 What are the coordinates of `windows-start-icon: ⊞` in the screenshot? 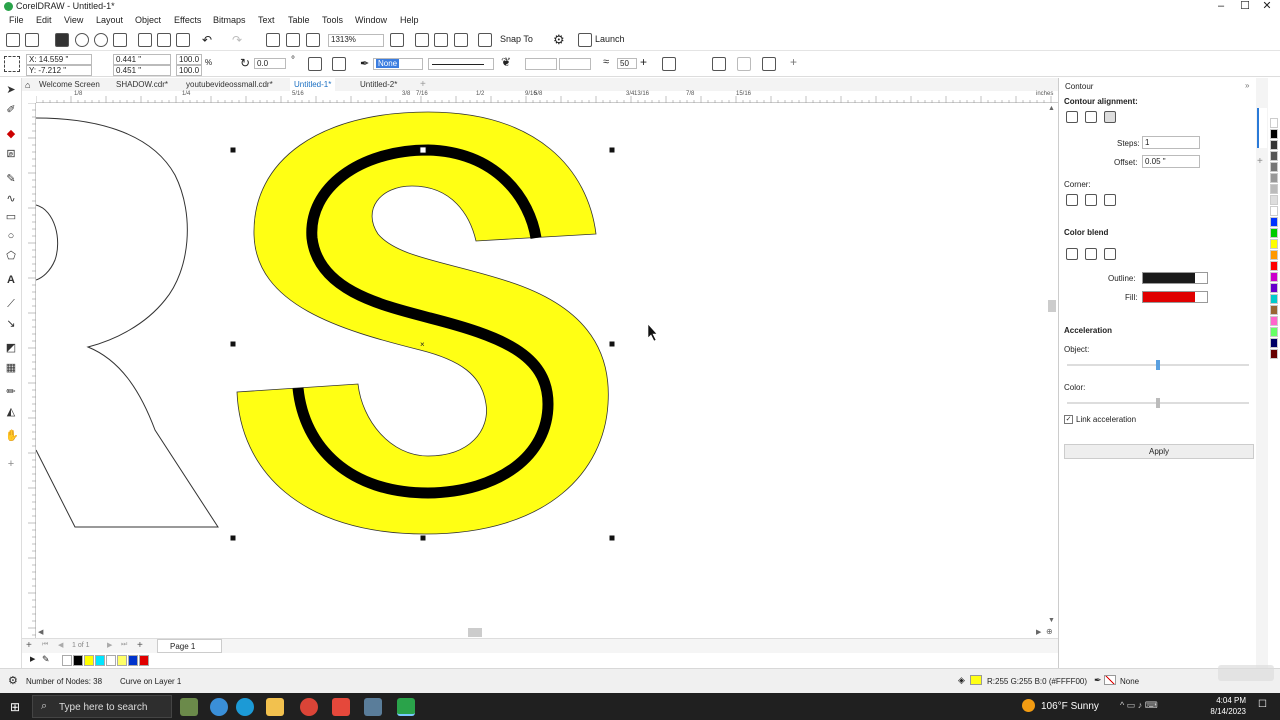 It's located at (15, 707).